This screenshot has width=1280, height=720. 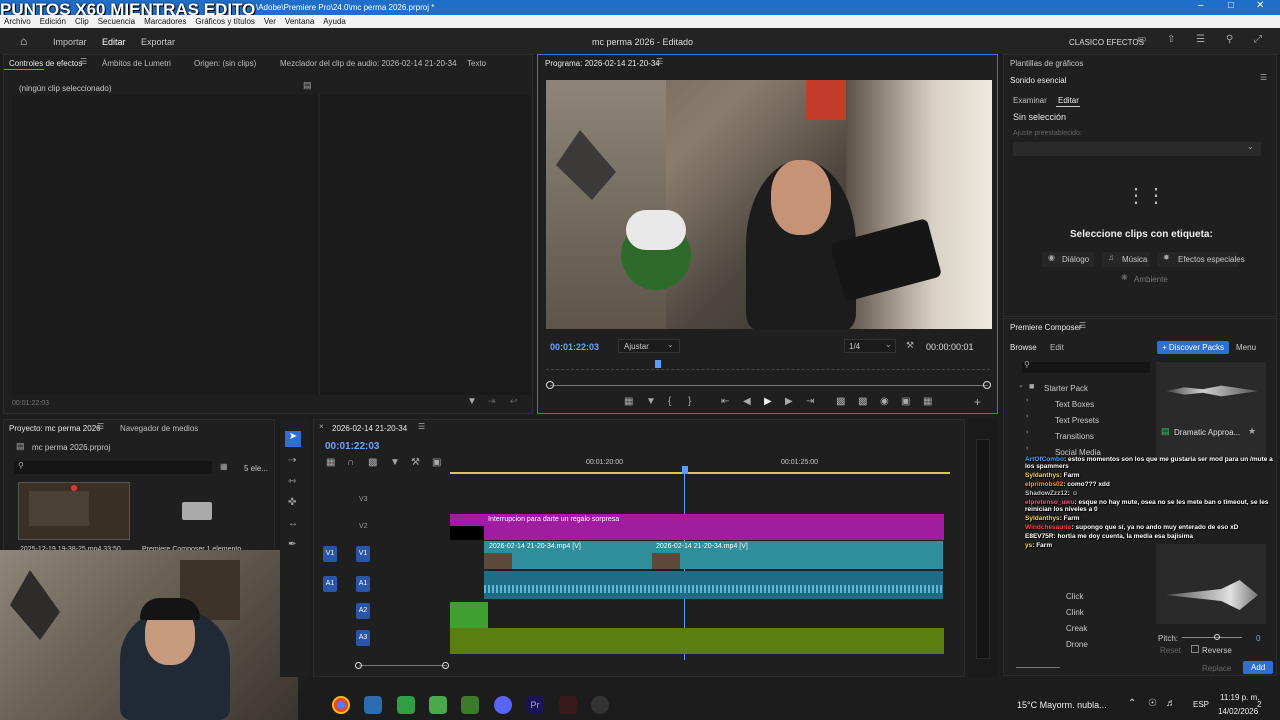 I want to click on preset-dropdown: ⌄, so click(x=1137, y=149).